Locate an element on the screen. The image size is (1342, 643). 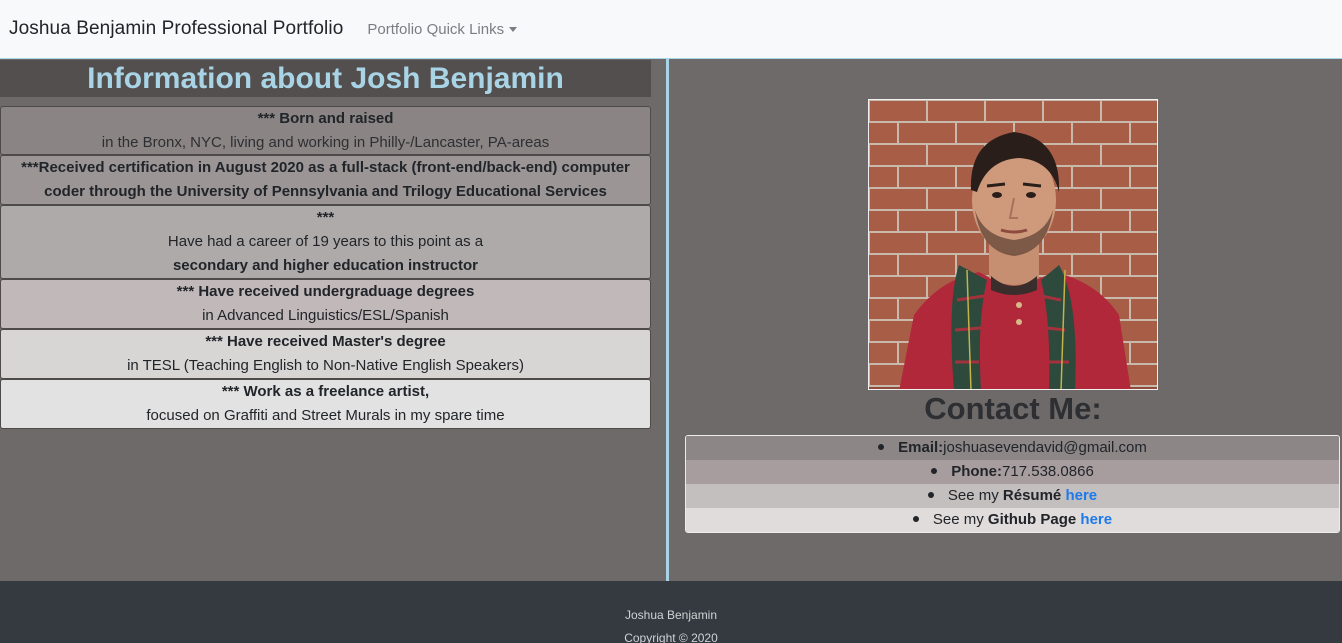
contact-item-github: See my Github Page here is located at coordinates (1012, 520).